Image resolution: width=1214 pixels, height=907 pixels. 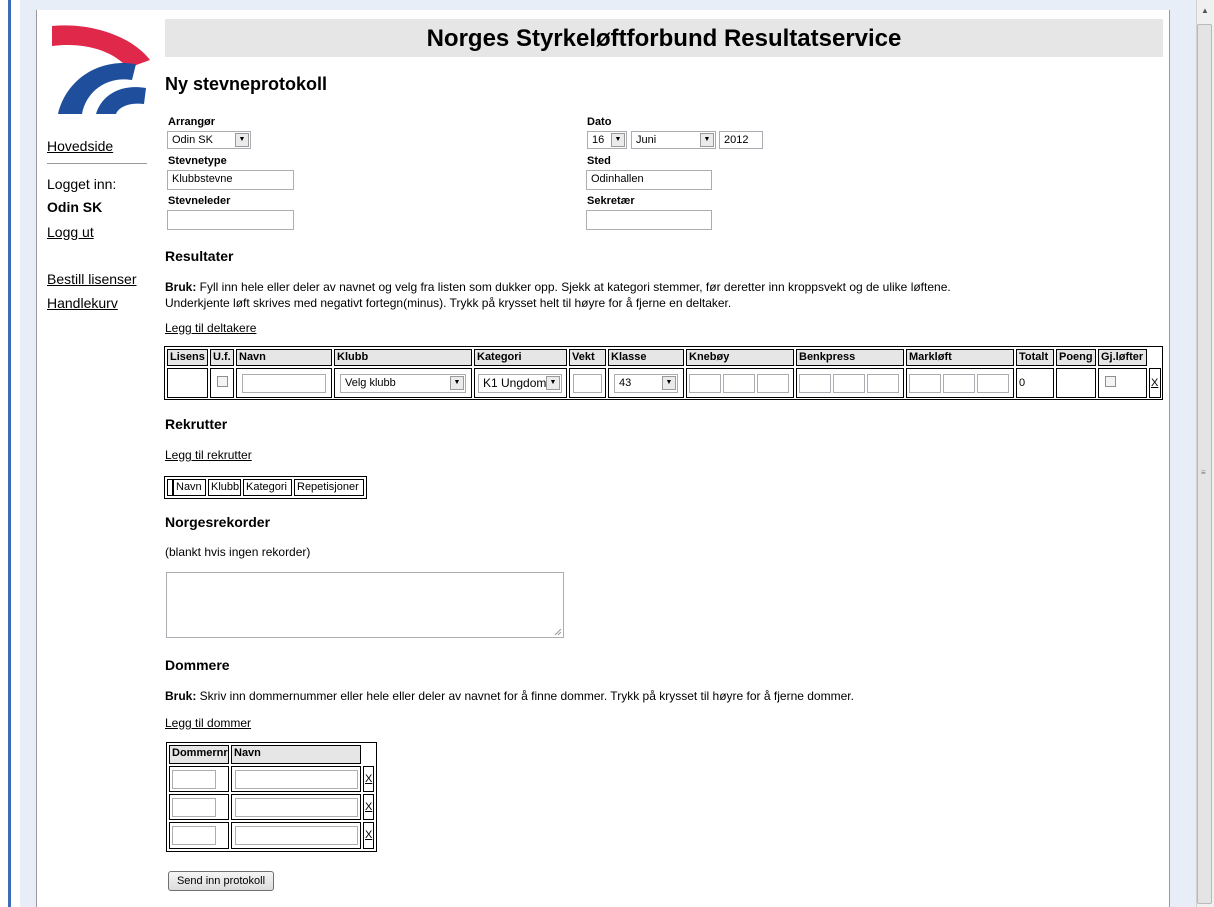 What do you see at coordinates (196, 424) in the screenshot?
I see `recruits-heading: Rekrutter` at bounding box center [196, 424].